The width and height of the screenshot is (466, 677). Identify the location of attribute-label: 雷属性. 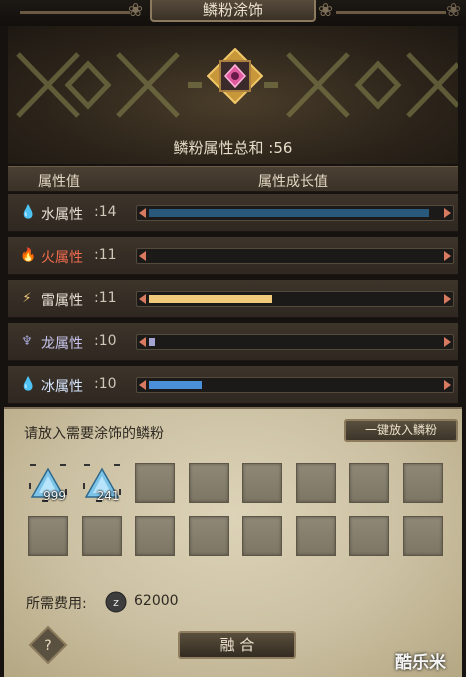
(62, 301).